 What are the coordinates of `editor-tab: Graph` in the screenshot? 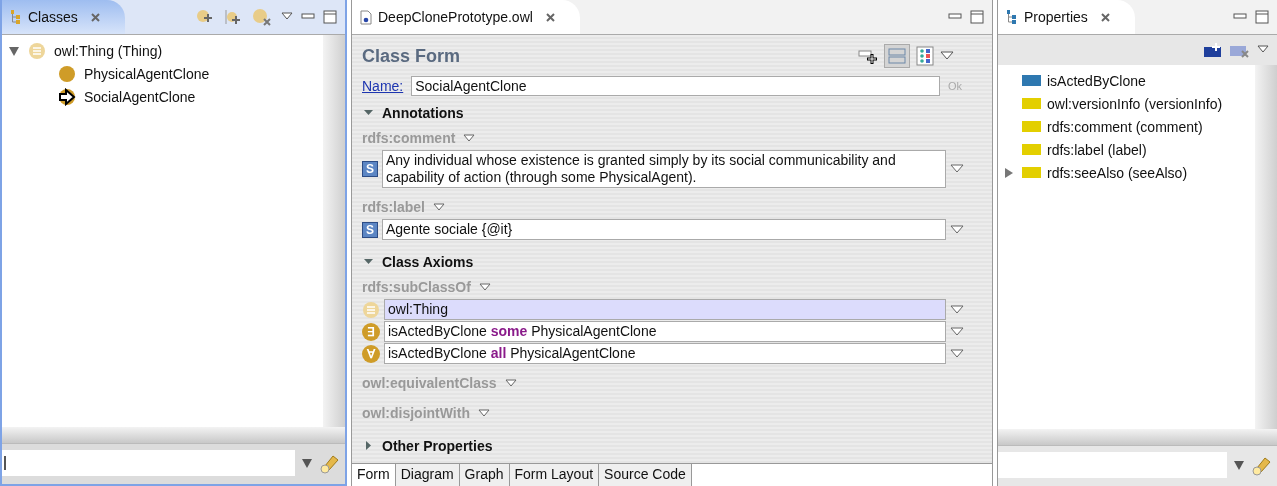 It's located at (484, 475).